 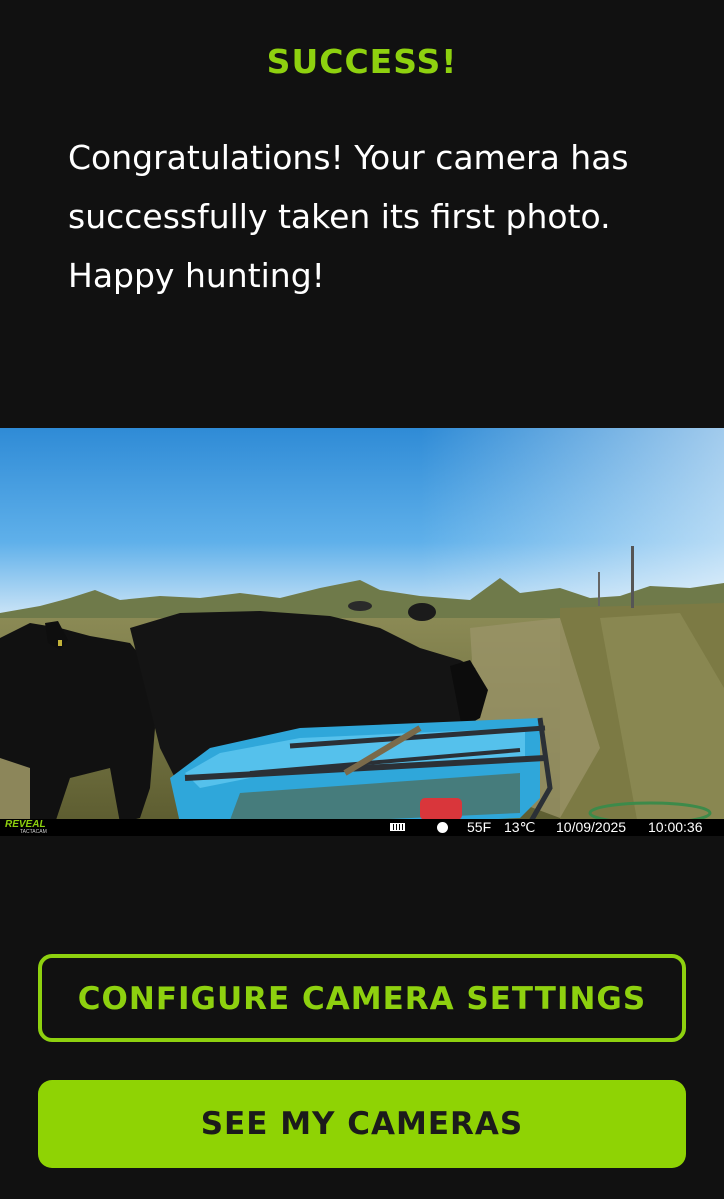 I want to click on temperature-c: 13℃, so click(x=520, y=827).